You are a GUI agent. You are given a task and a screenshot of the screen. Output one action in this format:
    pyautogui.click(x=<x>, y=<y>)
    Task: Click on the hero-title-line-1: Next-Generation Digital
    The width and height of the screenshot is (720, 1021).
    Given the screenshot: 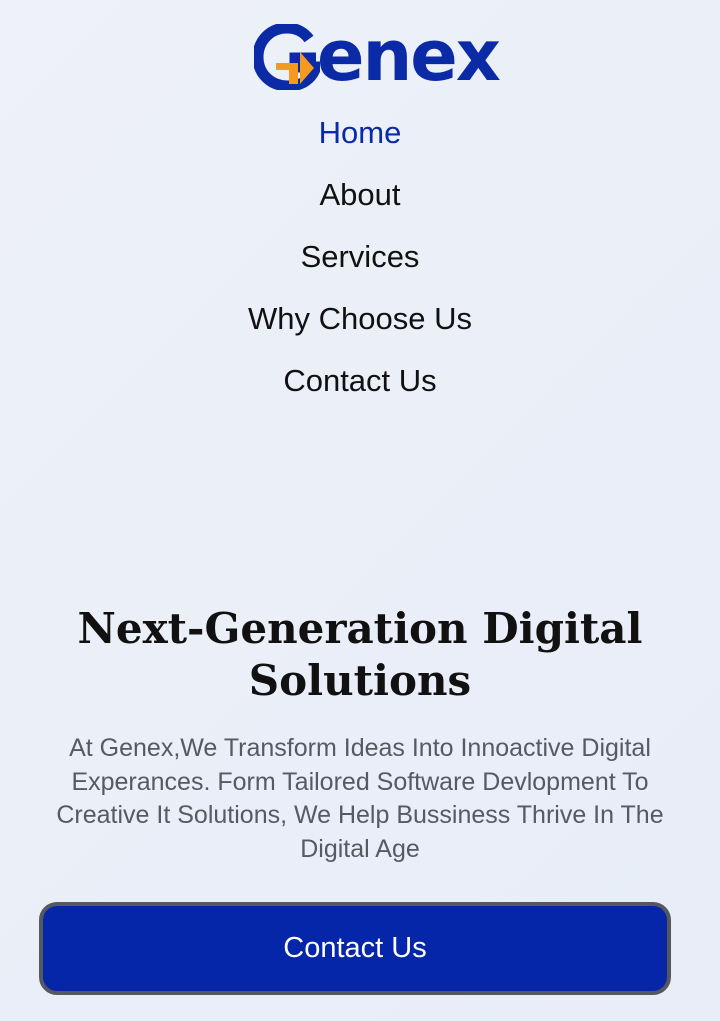 What is the action you would take?
    pyautogui.click(x=360, y=628)
    